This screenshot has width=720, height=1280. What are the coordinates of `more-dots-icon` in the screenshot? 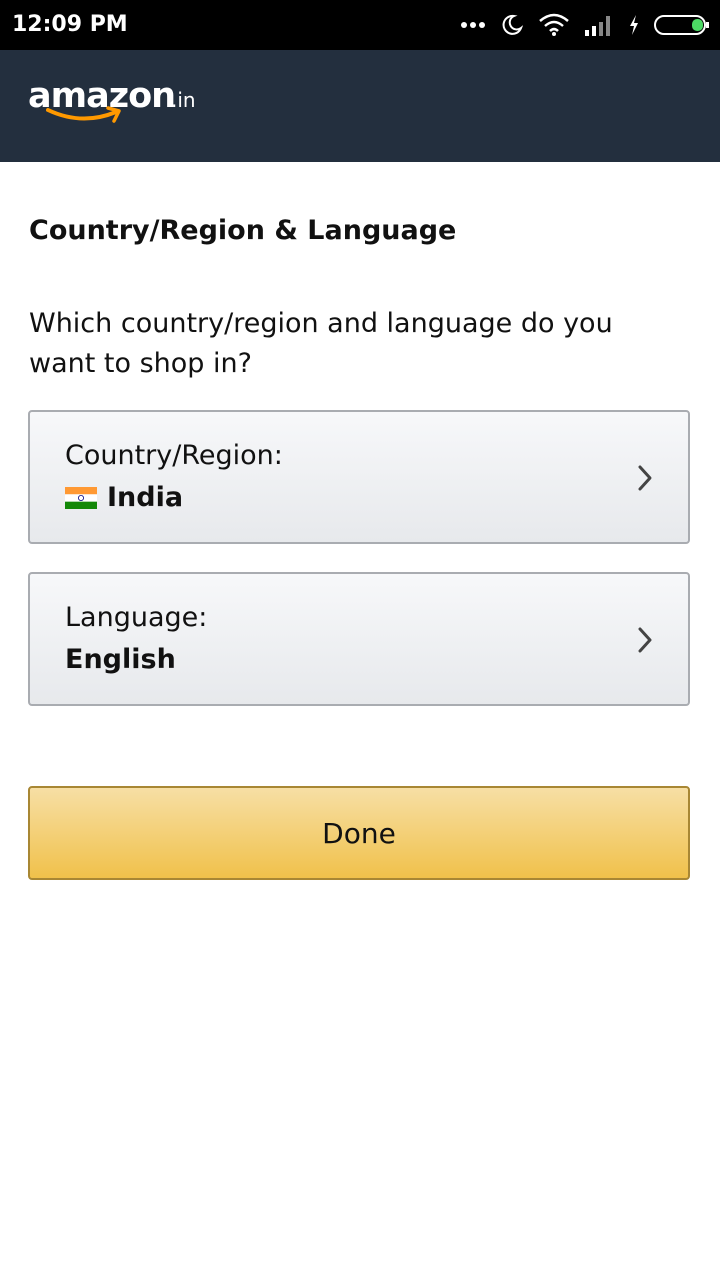 It's located at (473, 25).